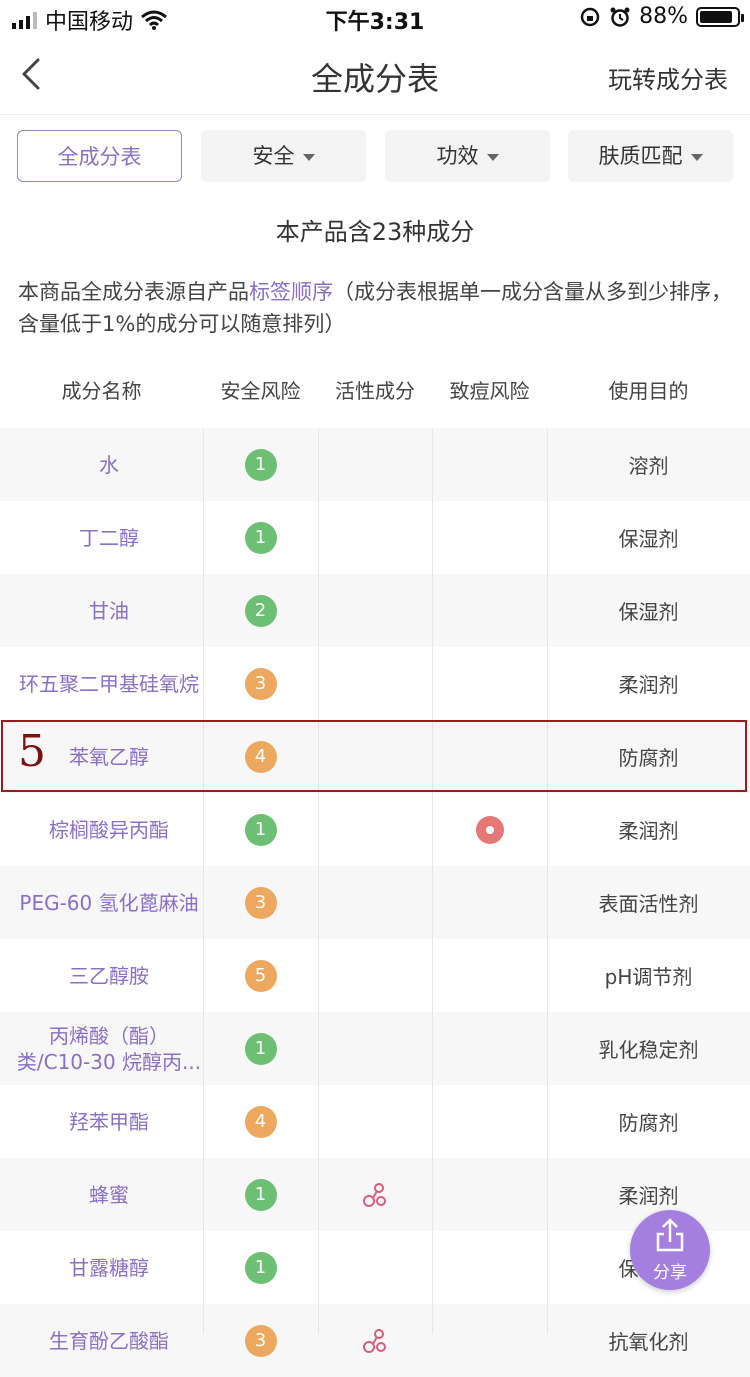 The width and height of the screenshot is (750, 1377). What do you see at coordinates (109, 610) in the screenshot?
I see `ingredient-name: 甘油` at bounding box center [109, 610].